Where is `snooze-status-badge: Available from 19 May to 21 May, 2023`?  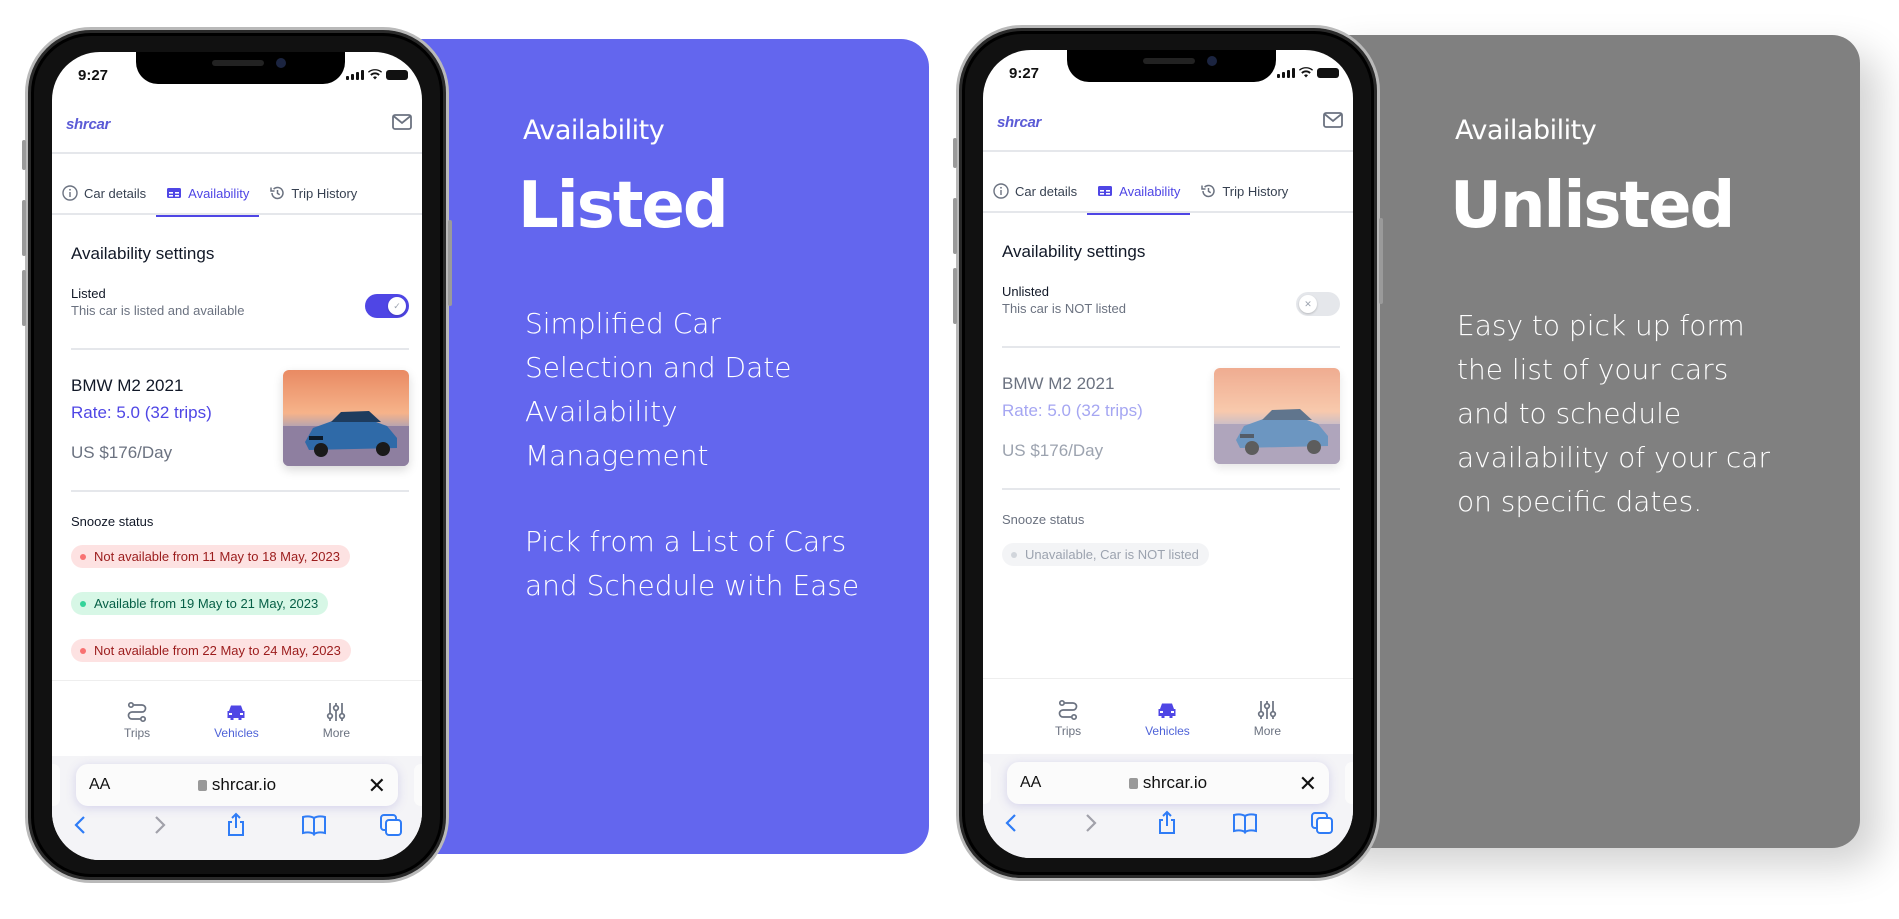 snooze-status-badge: Available from 19 May to 21 May, 2023 is located at coordinates (200, 603).